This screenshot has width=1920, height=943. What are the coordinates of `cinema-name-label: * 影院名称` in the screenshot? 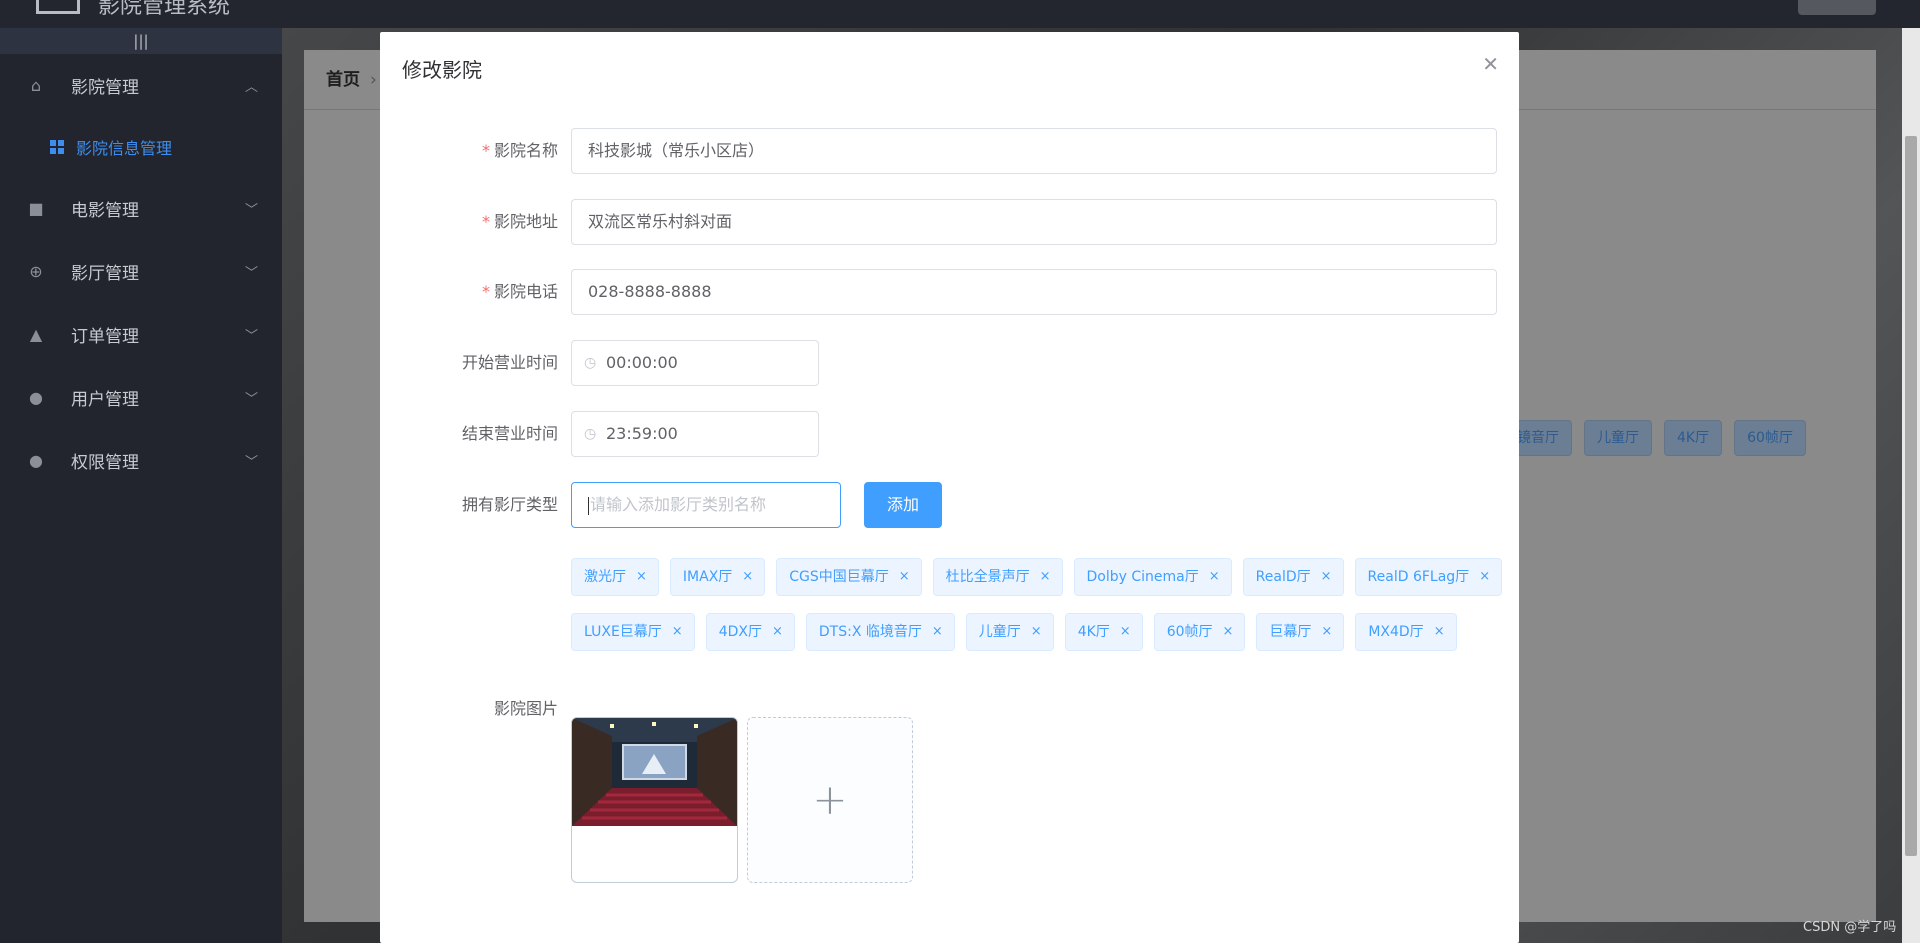 It's located at (519, 150).